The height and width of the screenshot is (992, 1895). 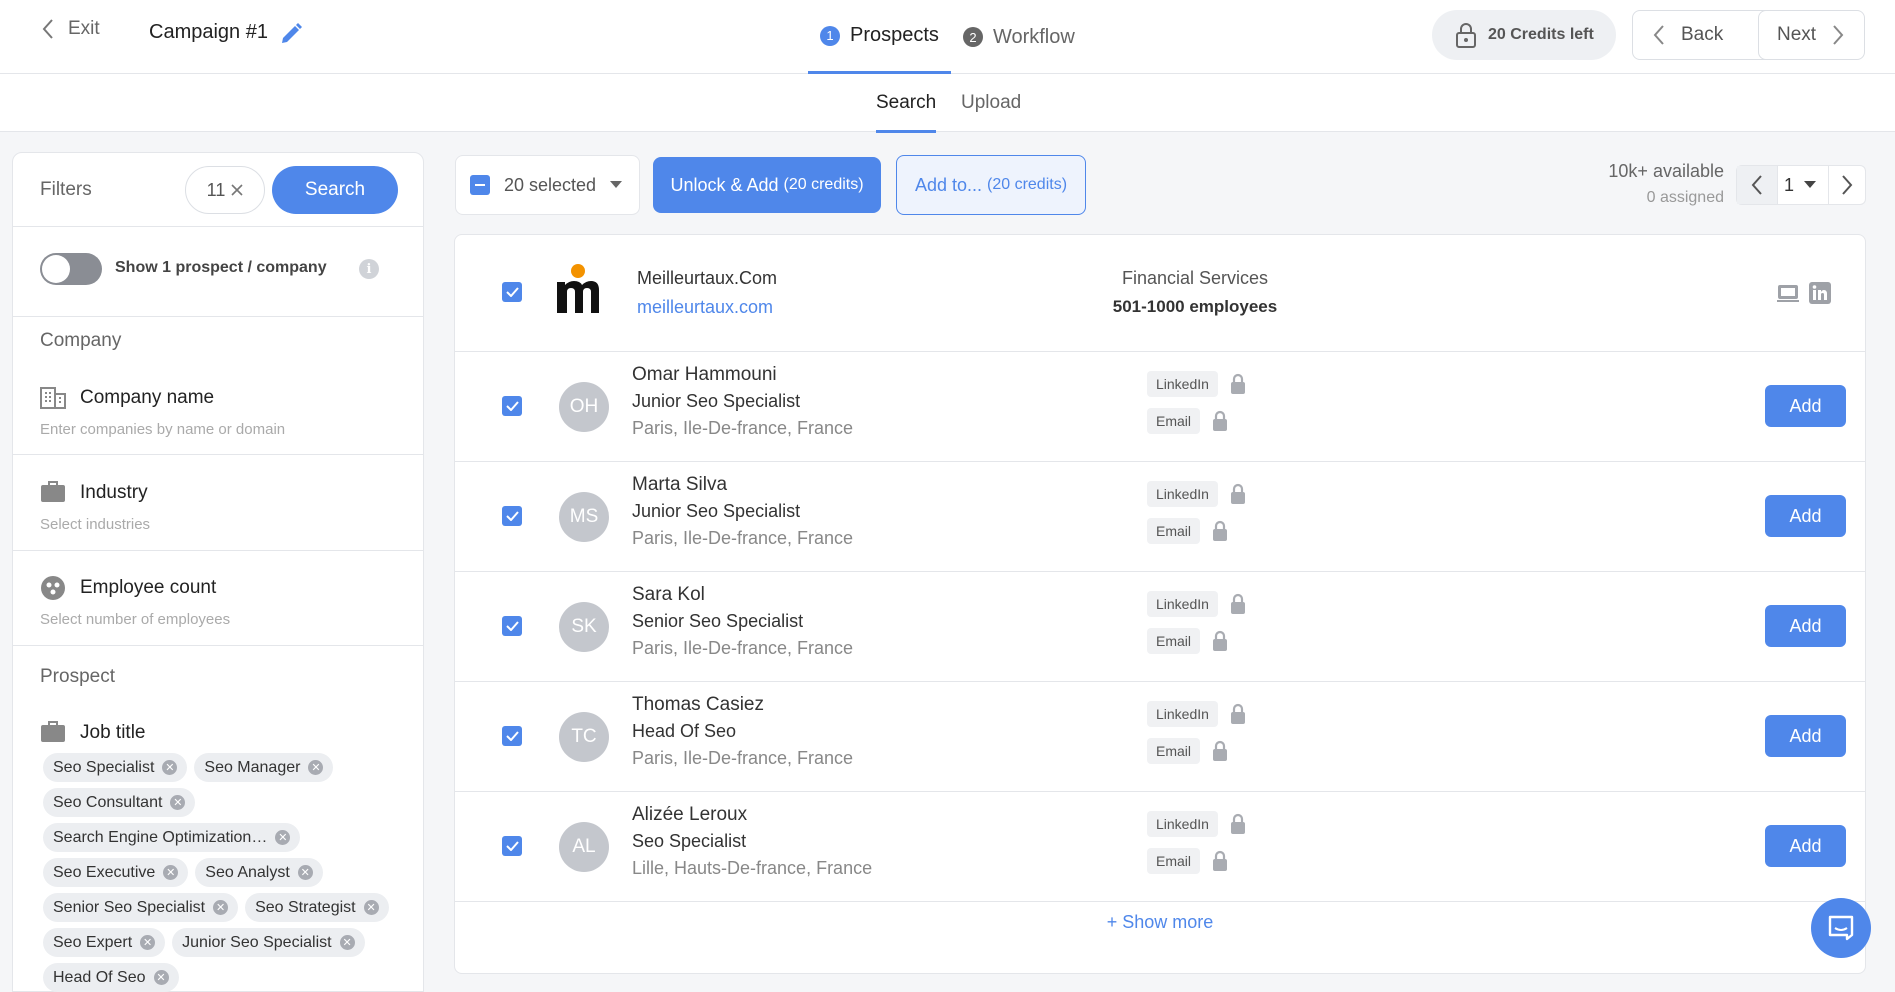 I want to click on job-title-chip: Seo Strategist ✕, so click(x=317, y=907).